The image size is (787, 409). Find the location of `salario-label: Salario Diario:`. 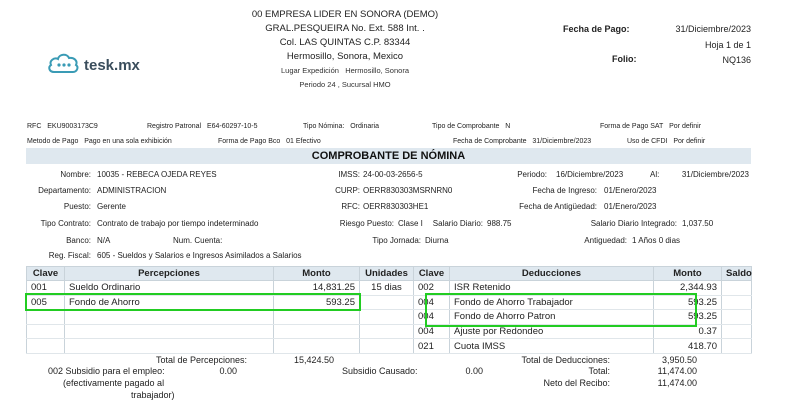

salario-label: Salario Diario: is located at coordinates (457, 223).